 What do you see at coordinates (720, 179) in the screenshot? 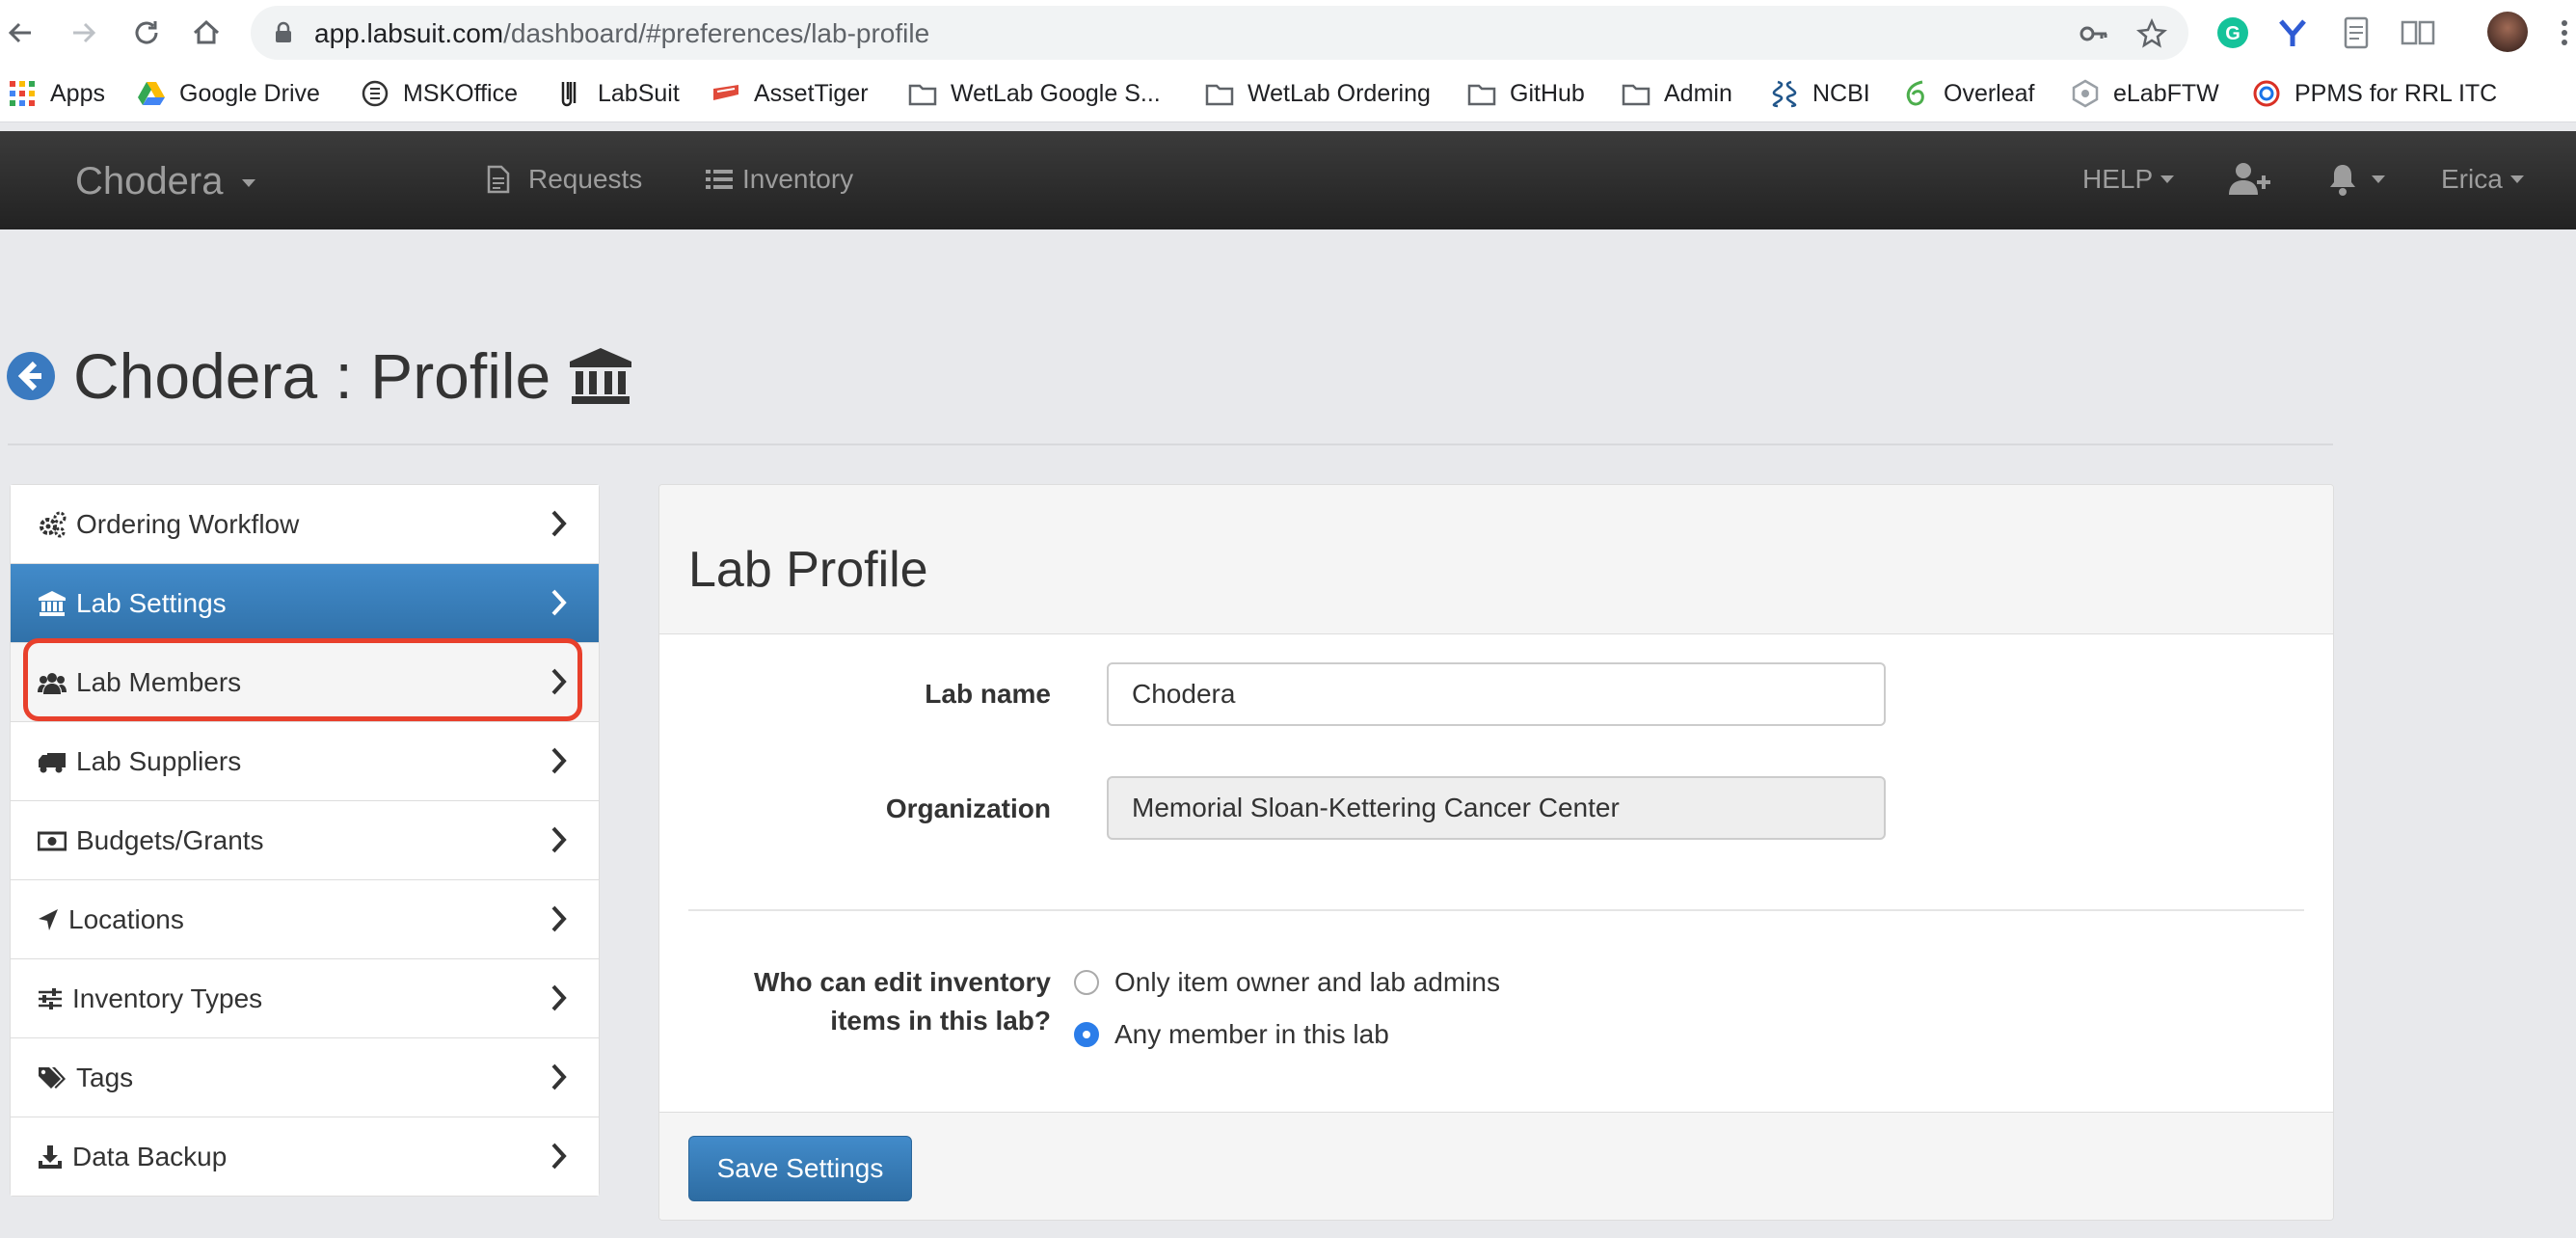
I see `list-icon` at bounding box center [720, 179].